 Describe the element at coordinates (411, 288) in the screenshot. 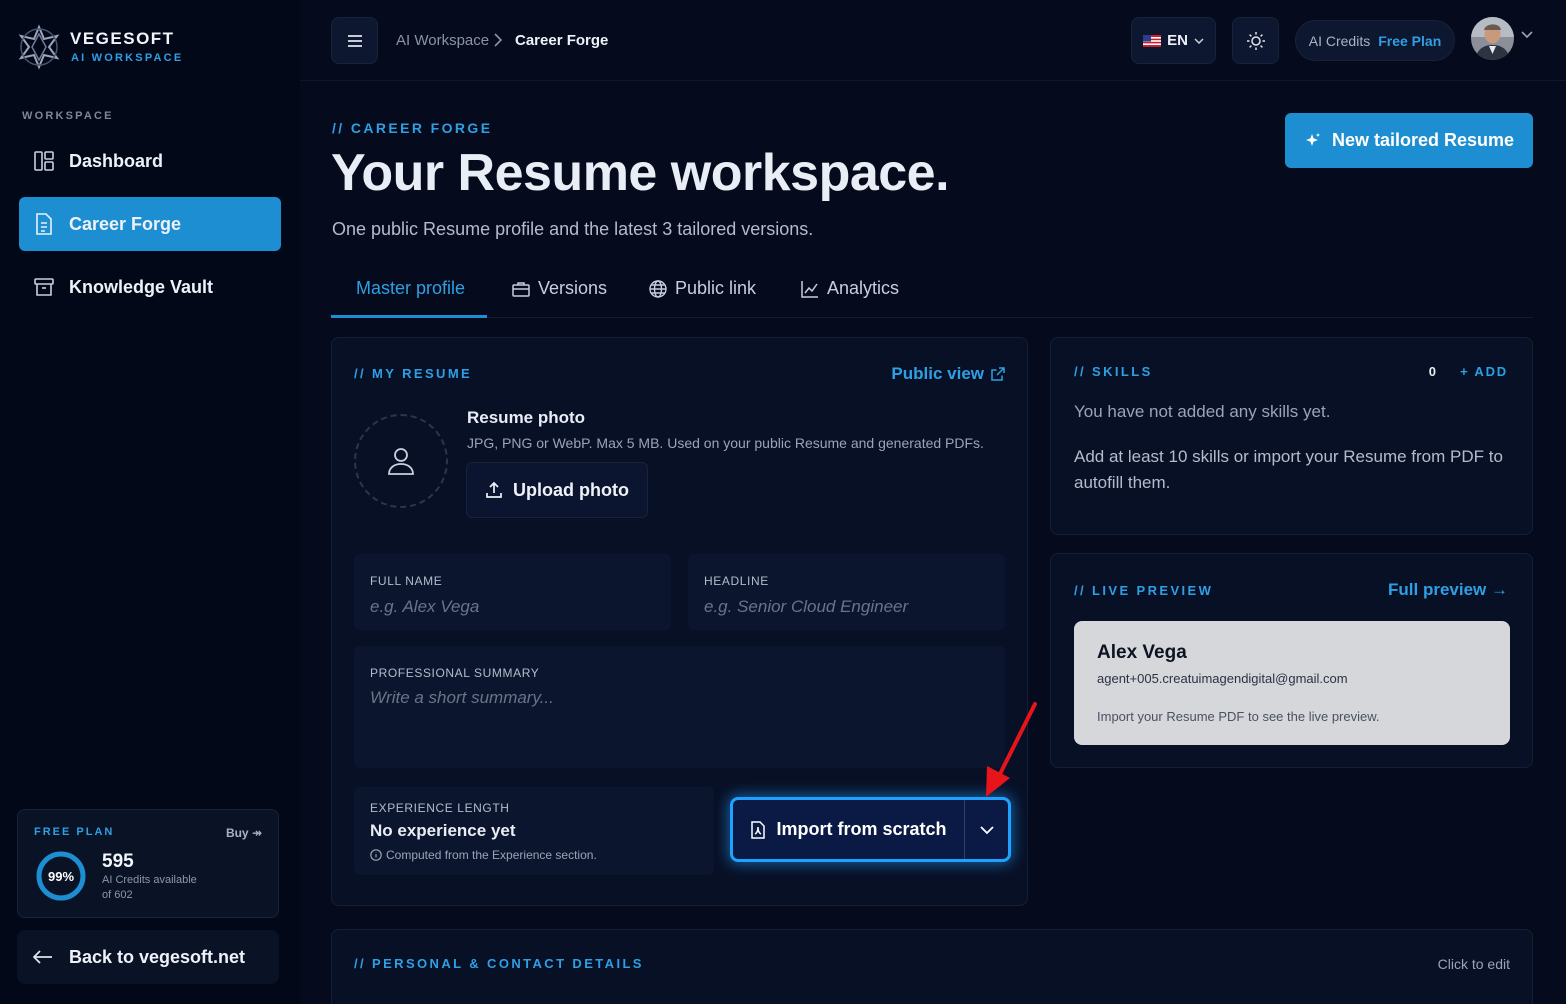

I see `tab-label: Master profile` at that location.